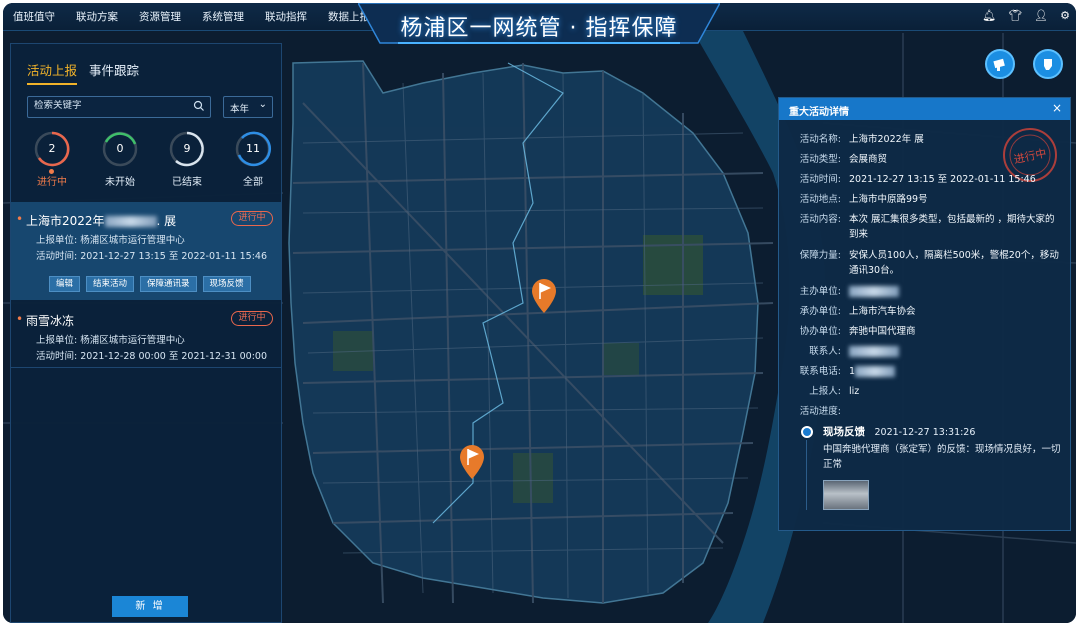 The height and width of the screenshot is (628, 1080). Describe the element at coordinates (110, 284) in the screenshot. I see `end-activity-button: 结束活动` at that location.